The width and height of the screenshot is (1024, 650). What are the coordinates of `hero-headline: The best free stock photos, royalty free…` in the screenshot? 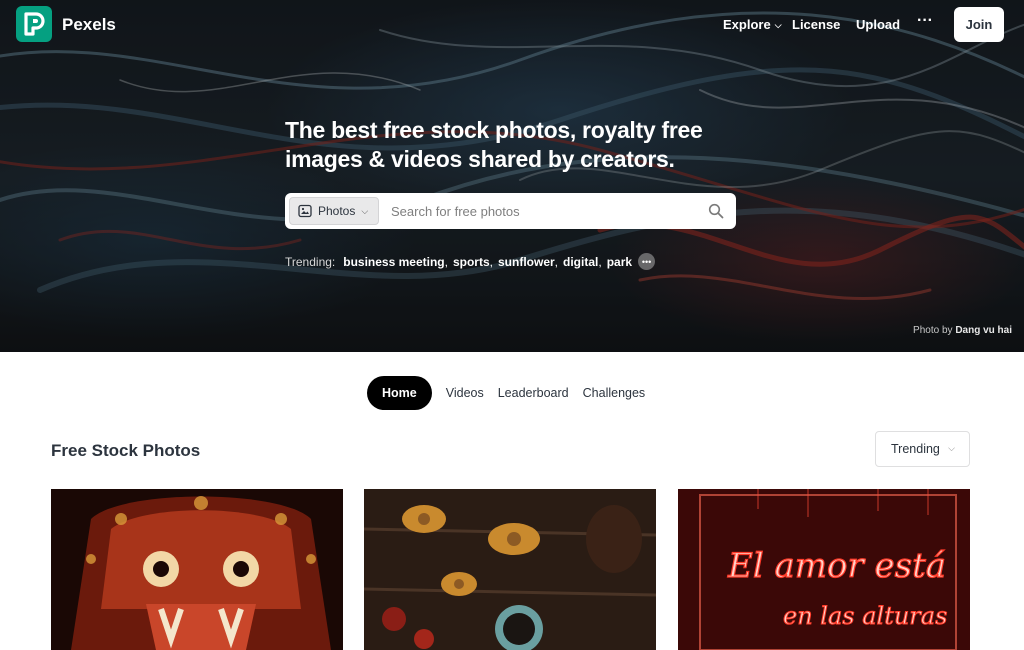 It's located at (494, 144).